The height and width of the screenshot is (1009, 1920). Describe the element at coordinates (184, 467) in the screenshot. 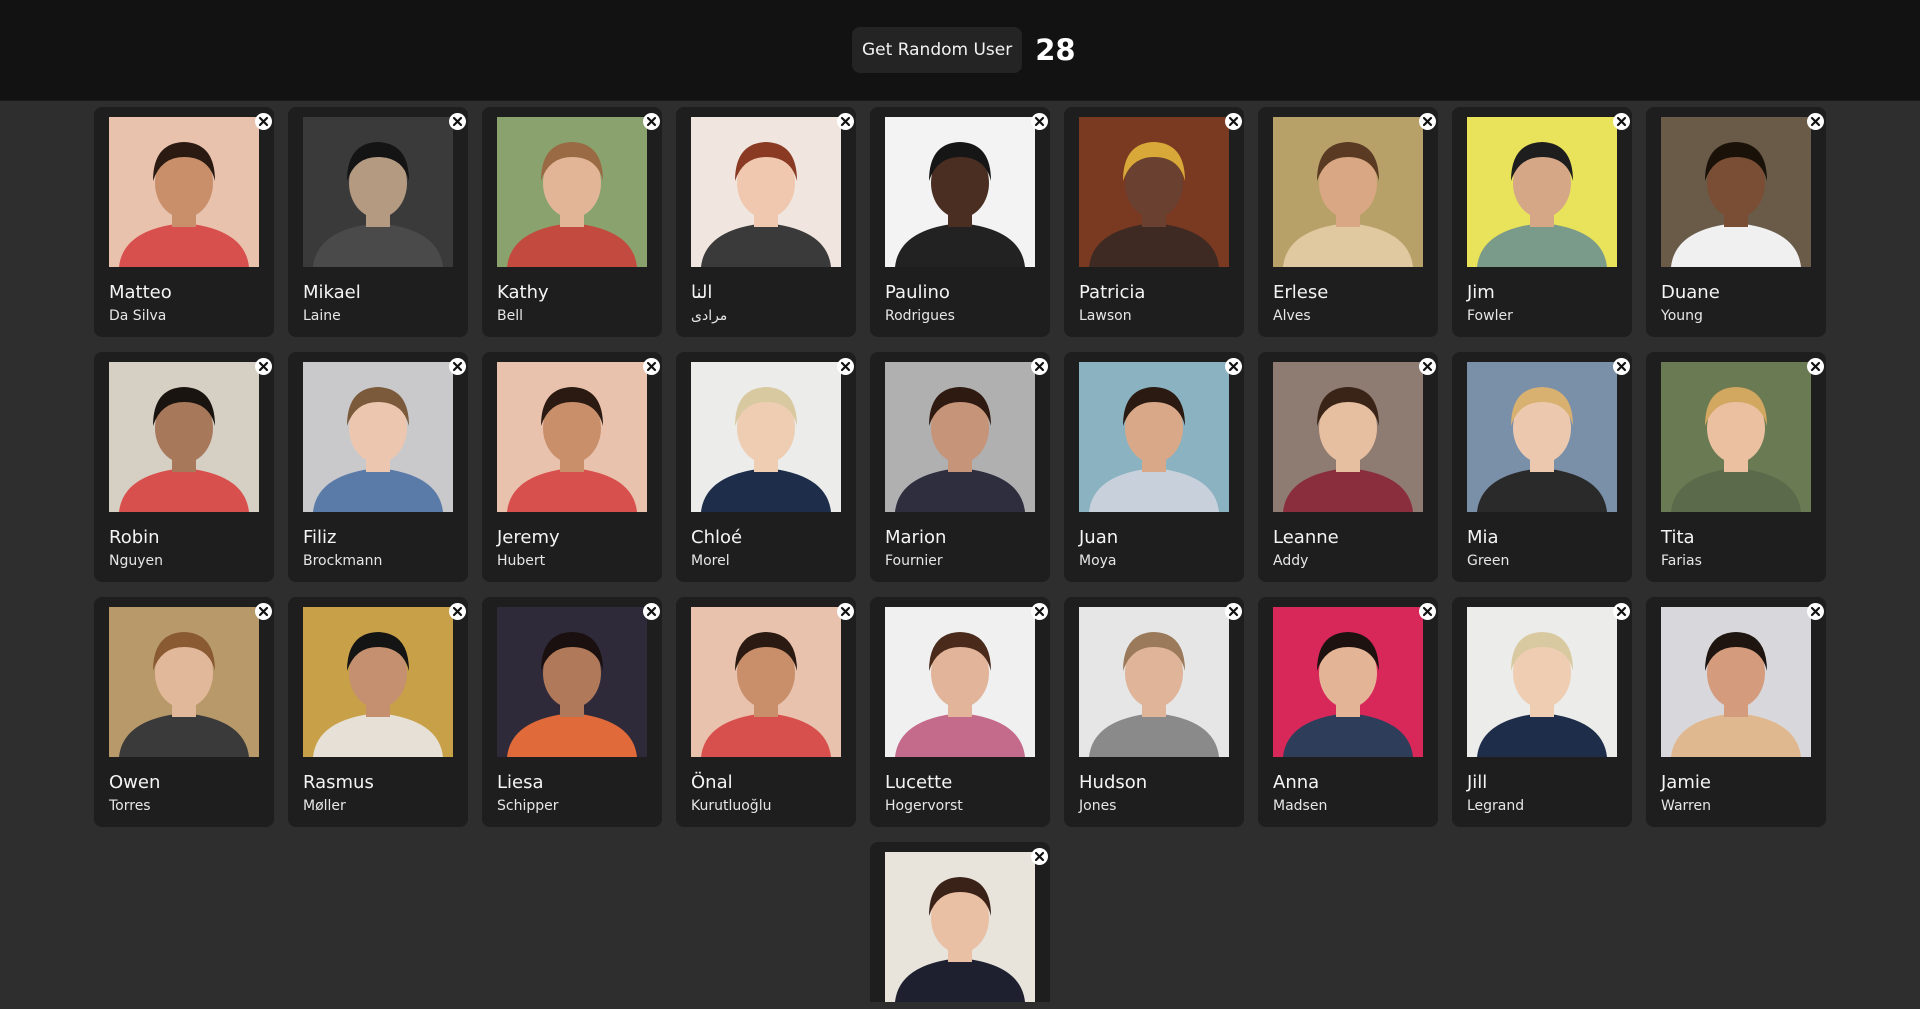

I see `user-card: Robin Nguyen` at that location.